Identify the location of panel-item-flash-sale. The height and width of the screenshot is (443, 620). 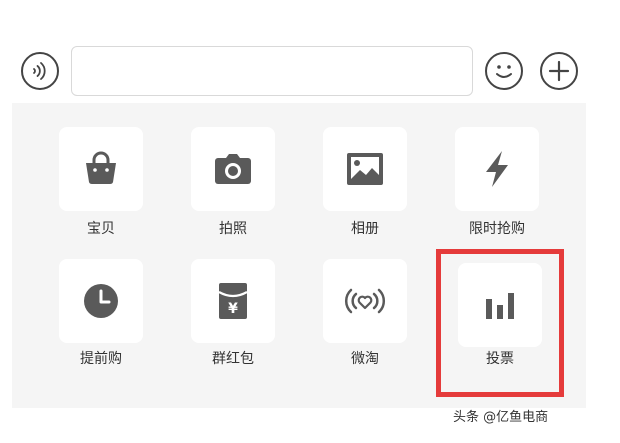
(497, 169).